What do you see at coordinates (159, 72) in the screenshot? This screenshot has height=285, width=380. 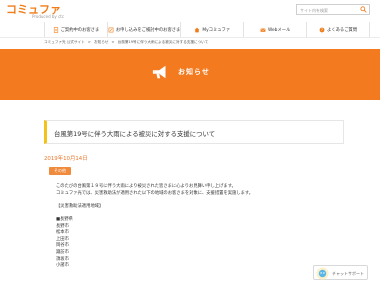 I see `megaphone-icon` at bounding box center [159, 72].